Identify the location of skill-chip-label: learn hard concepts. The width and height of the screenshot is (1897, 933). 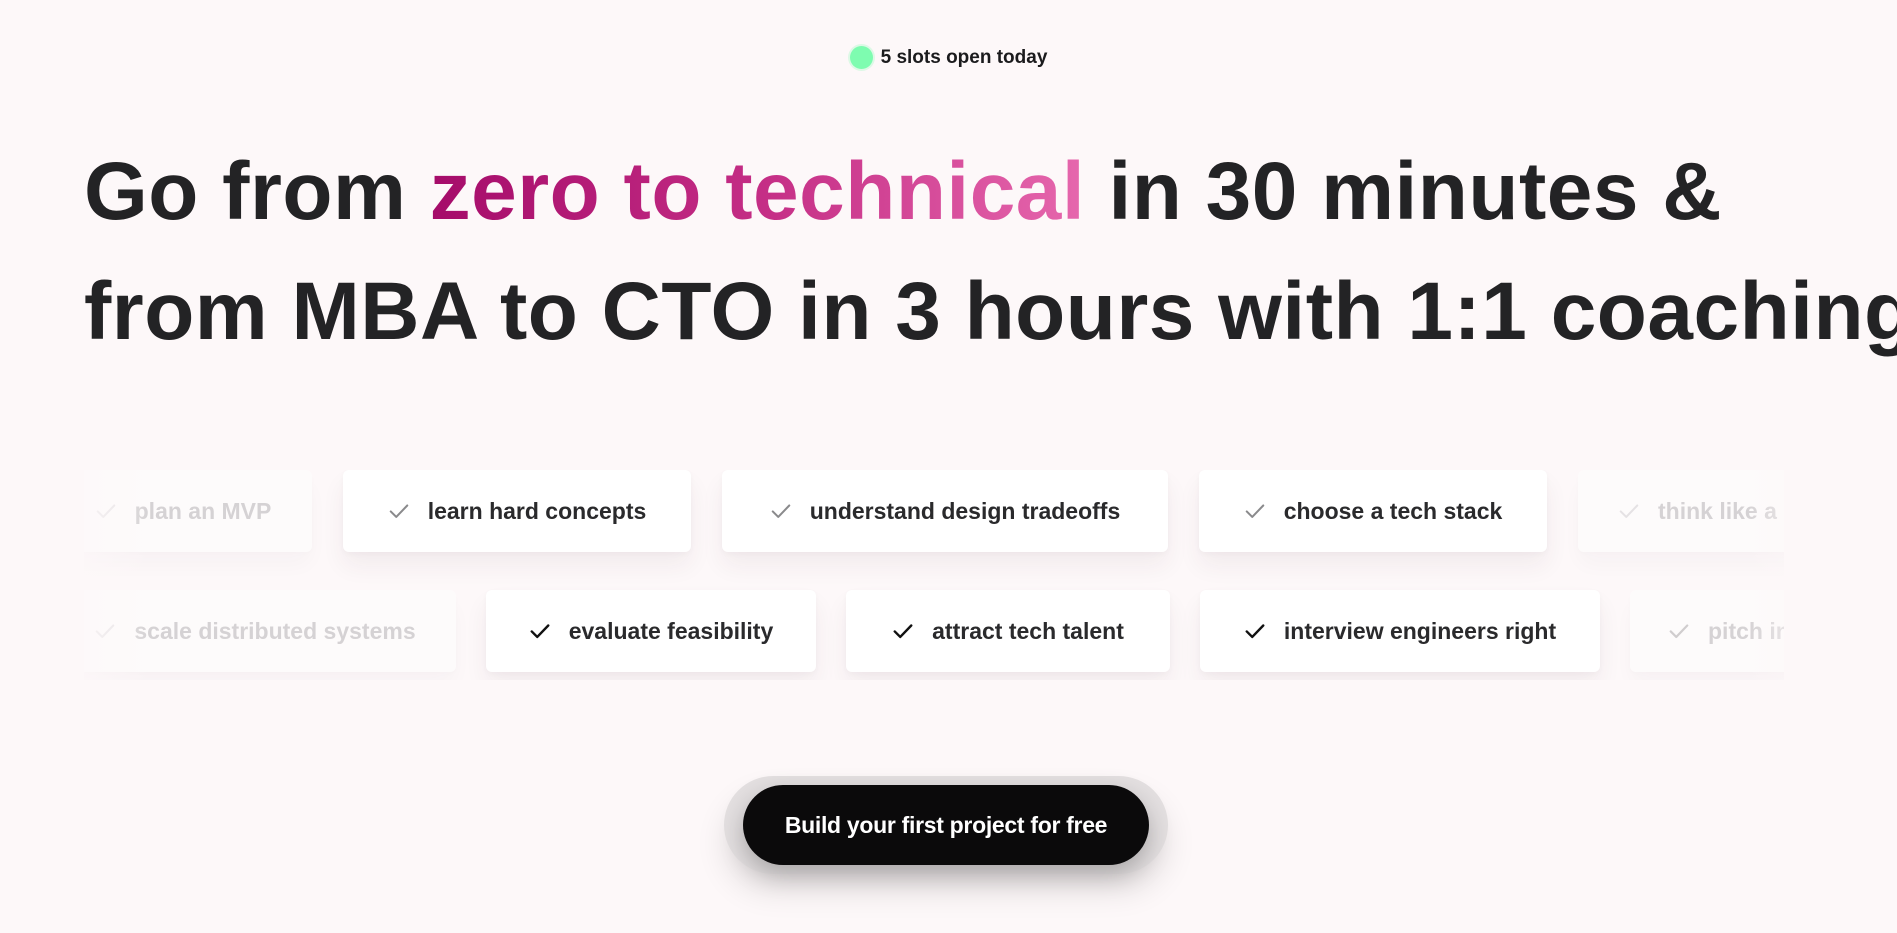
(537, 510).